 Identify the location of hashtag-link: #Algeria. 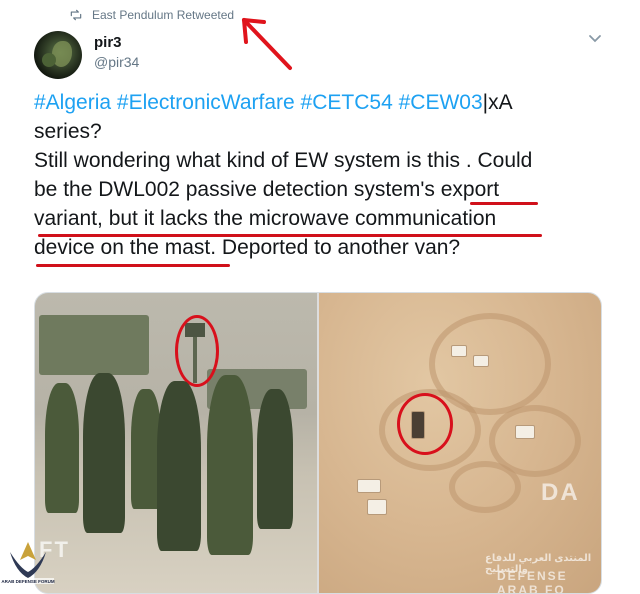
(72, 102).